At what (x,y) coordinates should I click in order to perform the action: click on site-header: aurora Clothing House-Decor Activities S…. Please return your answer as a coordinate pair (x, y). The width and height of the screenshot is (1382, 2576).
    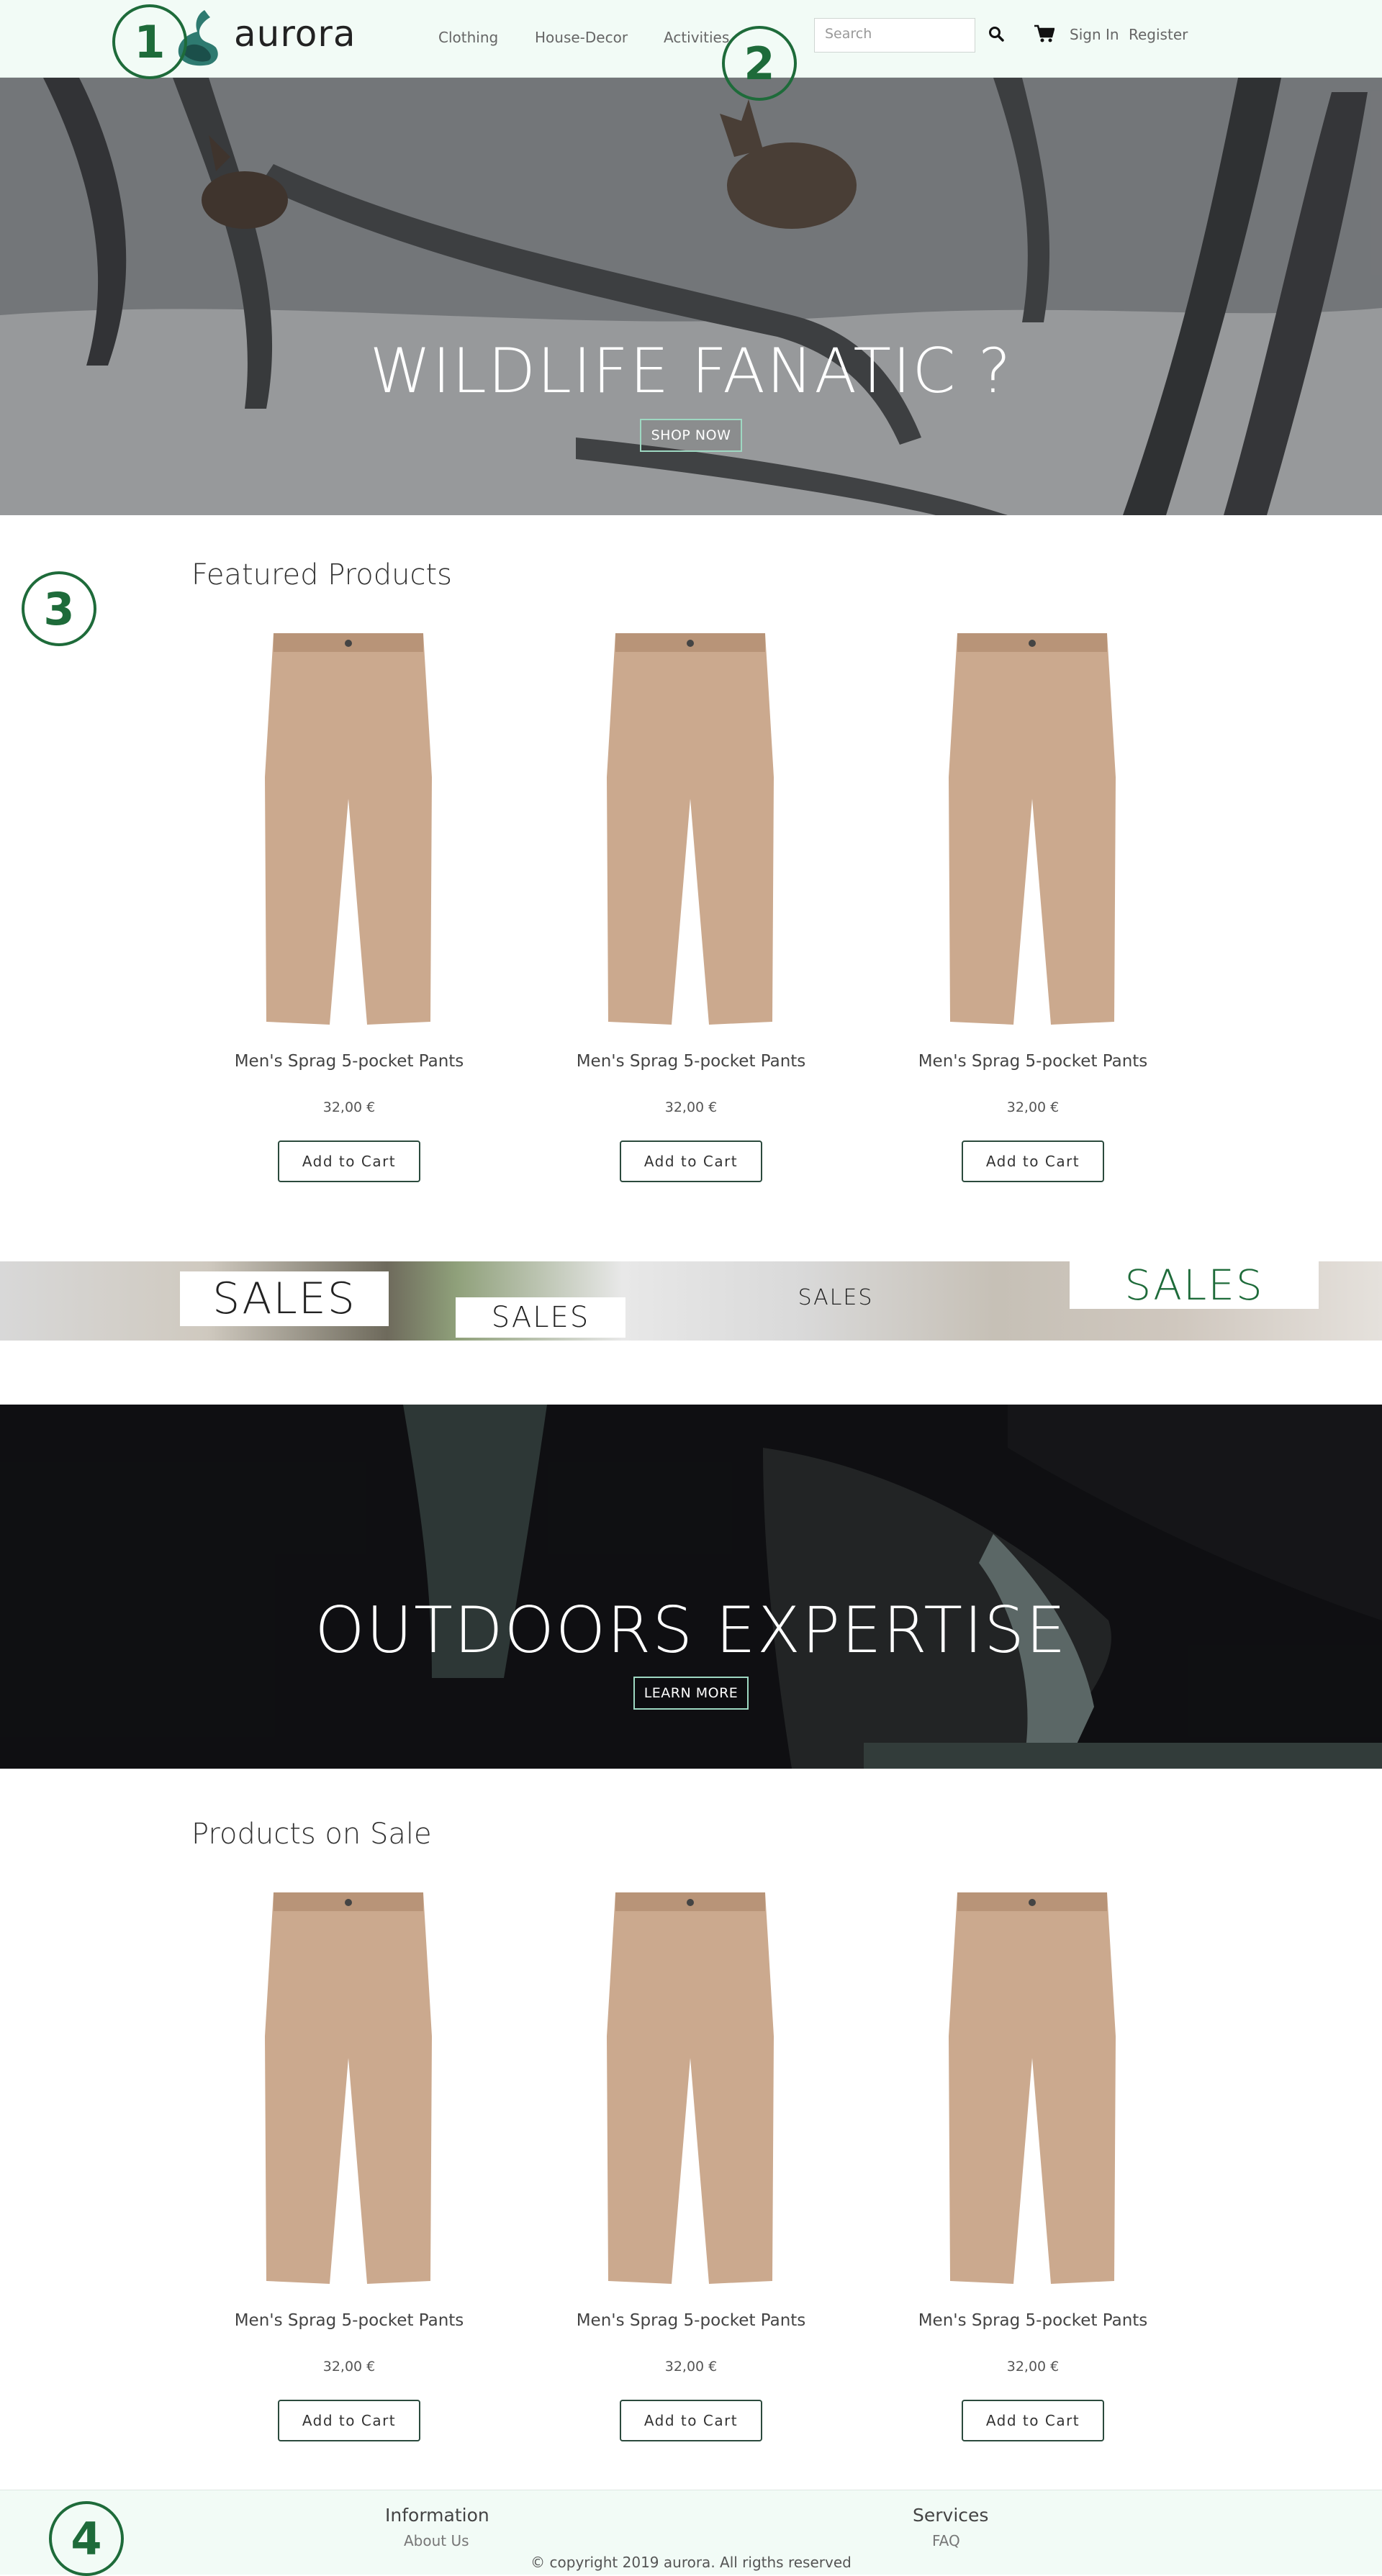
    Looking at the image, I should click on (691, 39).